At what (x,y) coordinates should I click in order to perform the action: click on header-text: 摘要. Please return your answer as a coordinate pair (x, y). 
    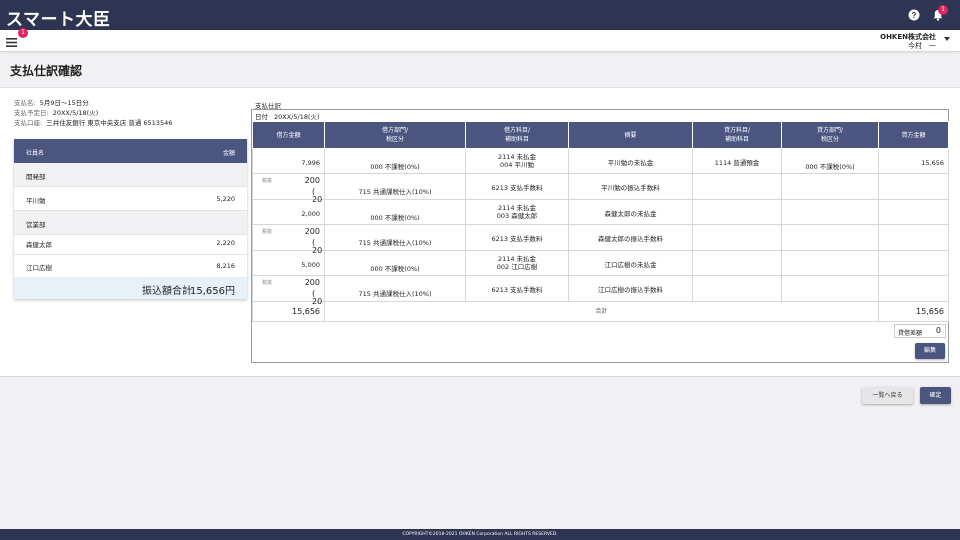
    Looking at the image, I should click on (630, 135).